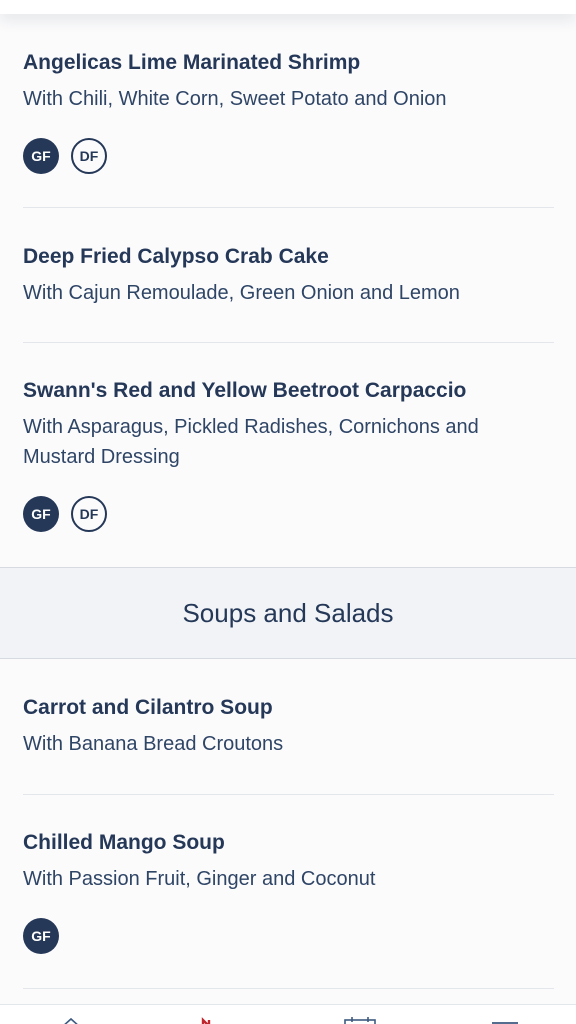  What do you see at coordinates (71, 1019) in the screenshot?
I see `home-icon` at bounding box center [71, 1019].